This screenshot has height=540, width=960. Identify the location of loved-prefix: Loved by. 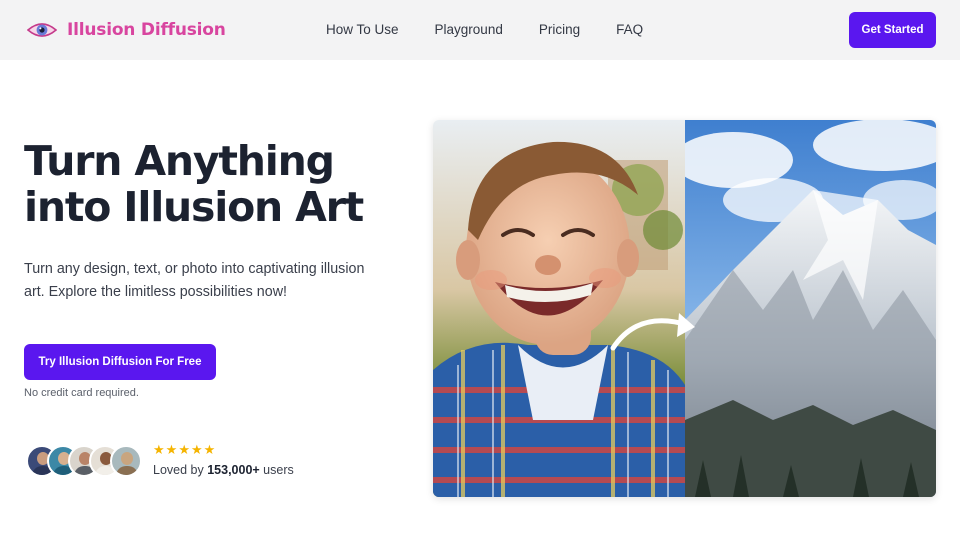
(180, 470).